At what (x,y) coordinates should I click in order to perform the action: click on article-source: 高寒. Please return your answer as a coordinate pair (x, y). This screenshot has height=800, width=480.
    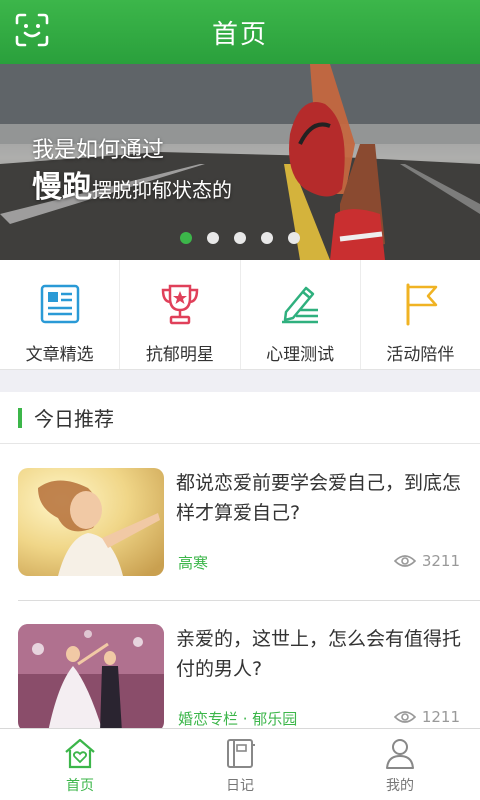
    Looking at the image, I should click on (193, 562).